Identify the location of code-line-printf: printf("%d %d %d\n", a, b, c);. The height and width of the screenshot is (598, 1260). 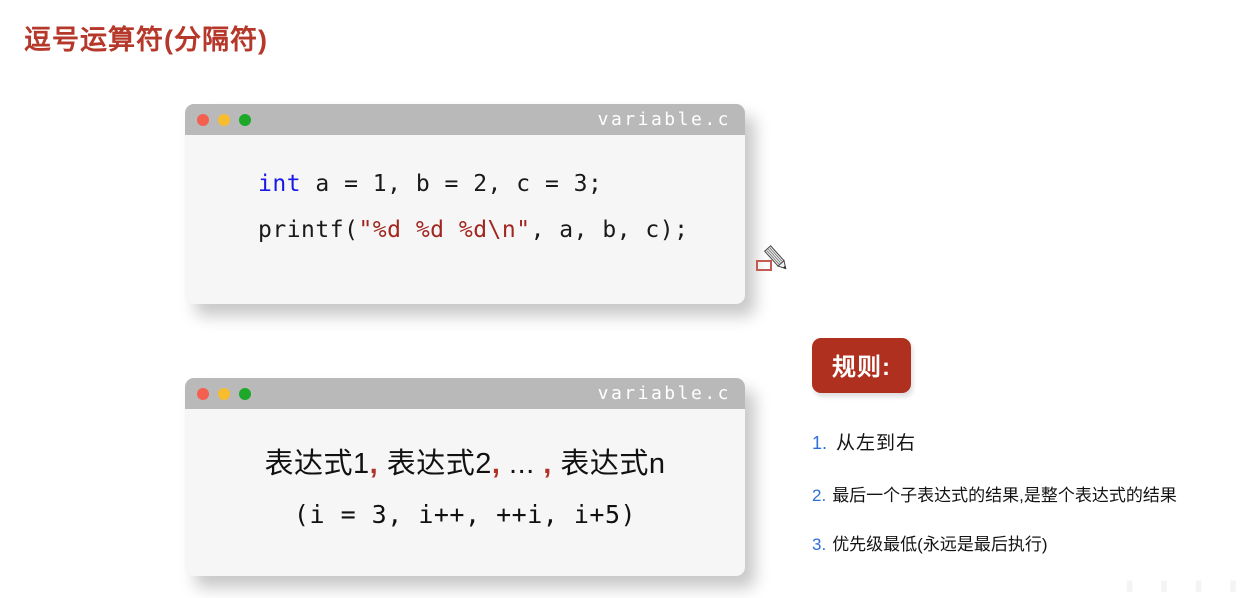
(465, 230).